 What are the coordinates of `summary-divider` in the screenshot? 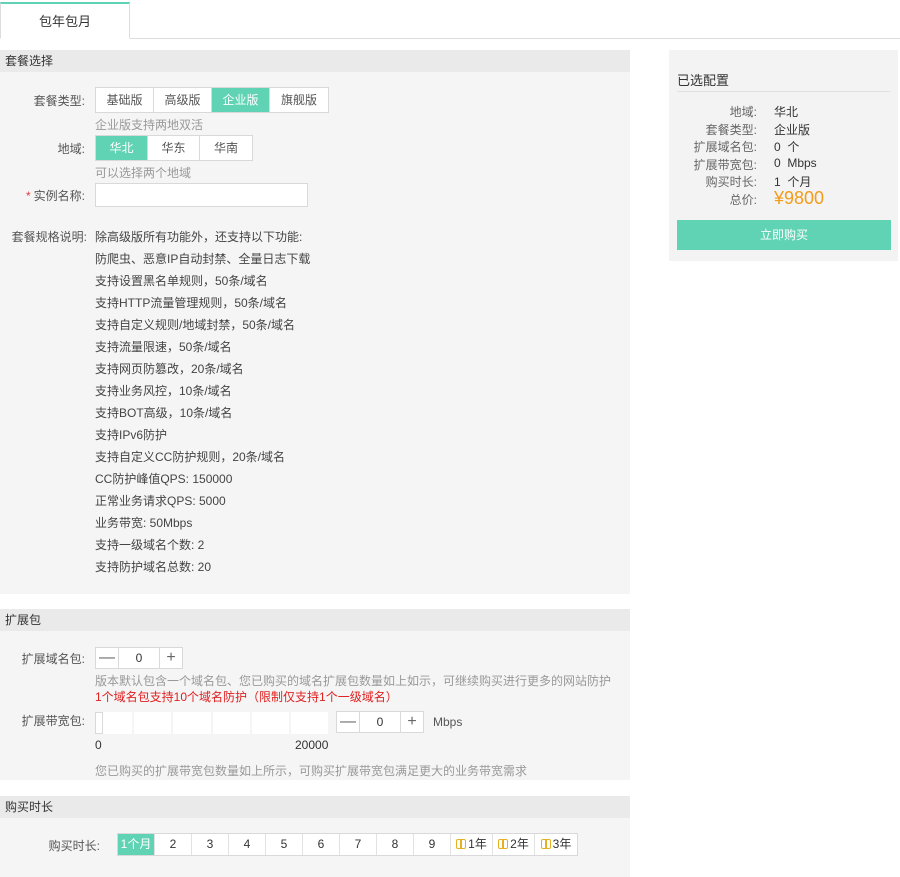 It's located at (783, 91).